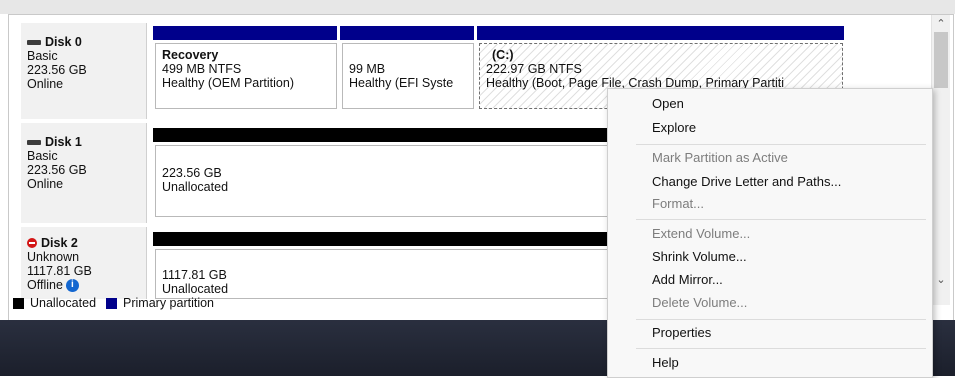 The width and height of the screenshot is (955, 378). Describe the element at coordinates (534, 69) in the screenshot. I see `partition-size: 222.97 GB NTFS` at that location.